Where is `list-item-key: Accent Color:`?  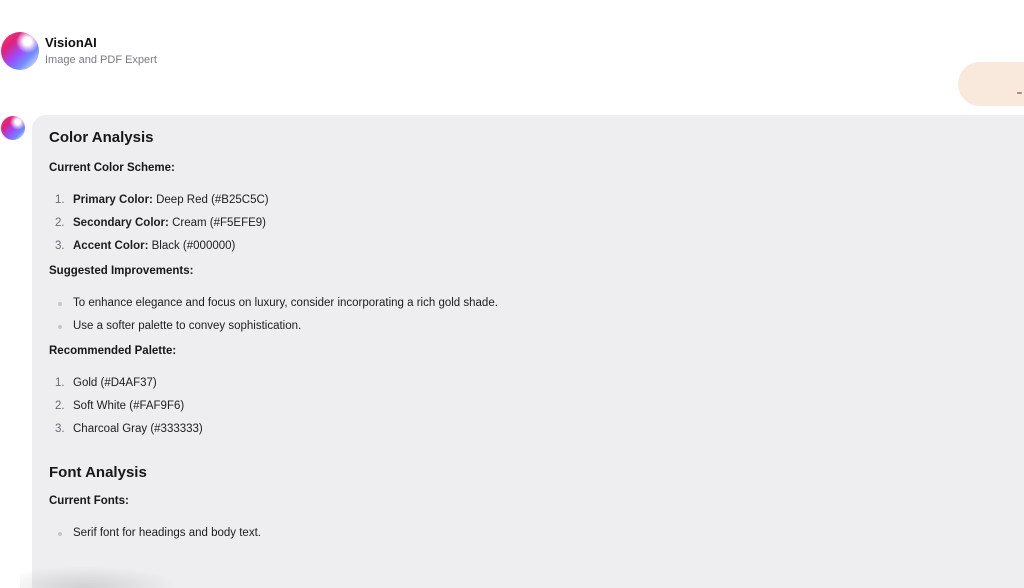
list-item-key: Accent Color: is located at coordinates (111, 246).